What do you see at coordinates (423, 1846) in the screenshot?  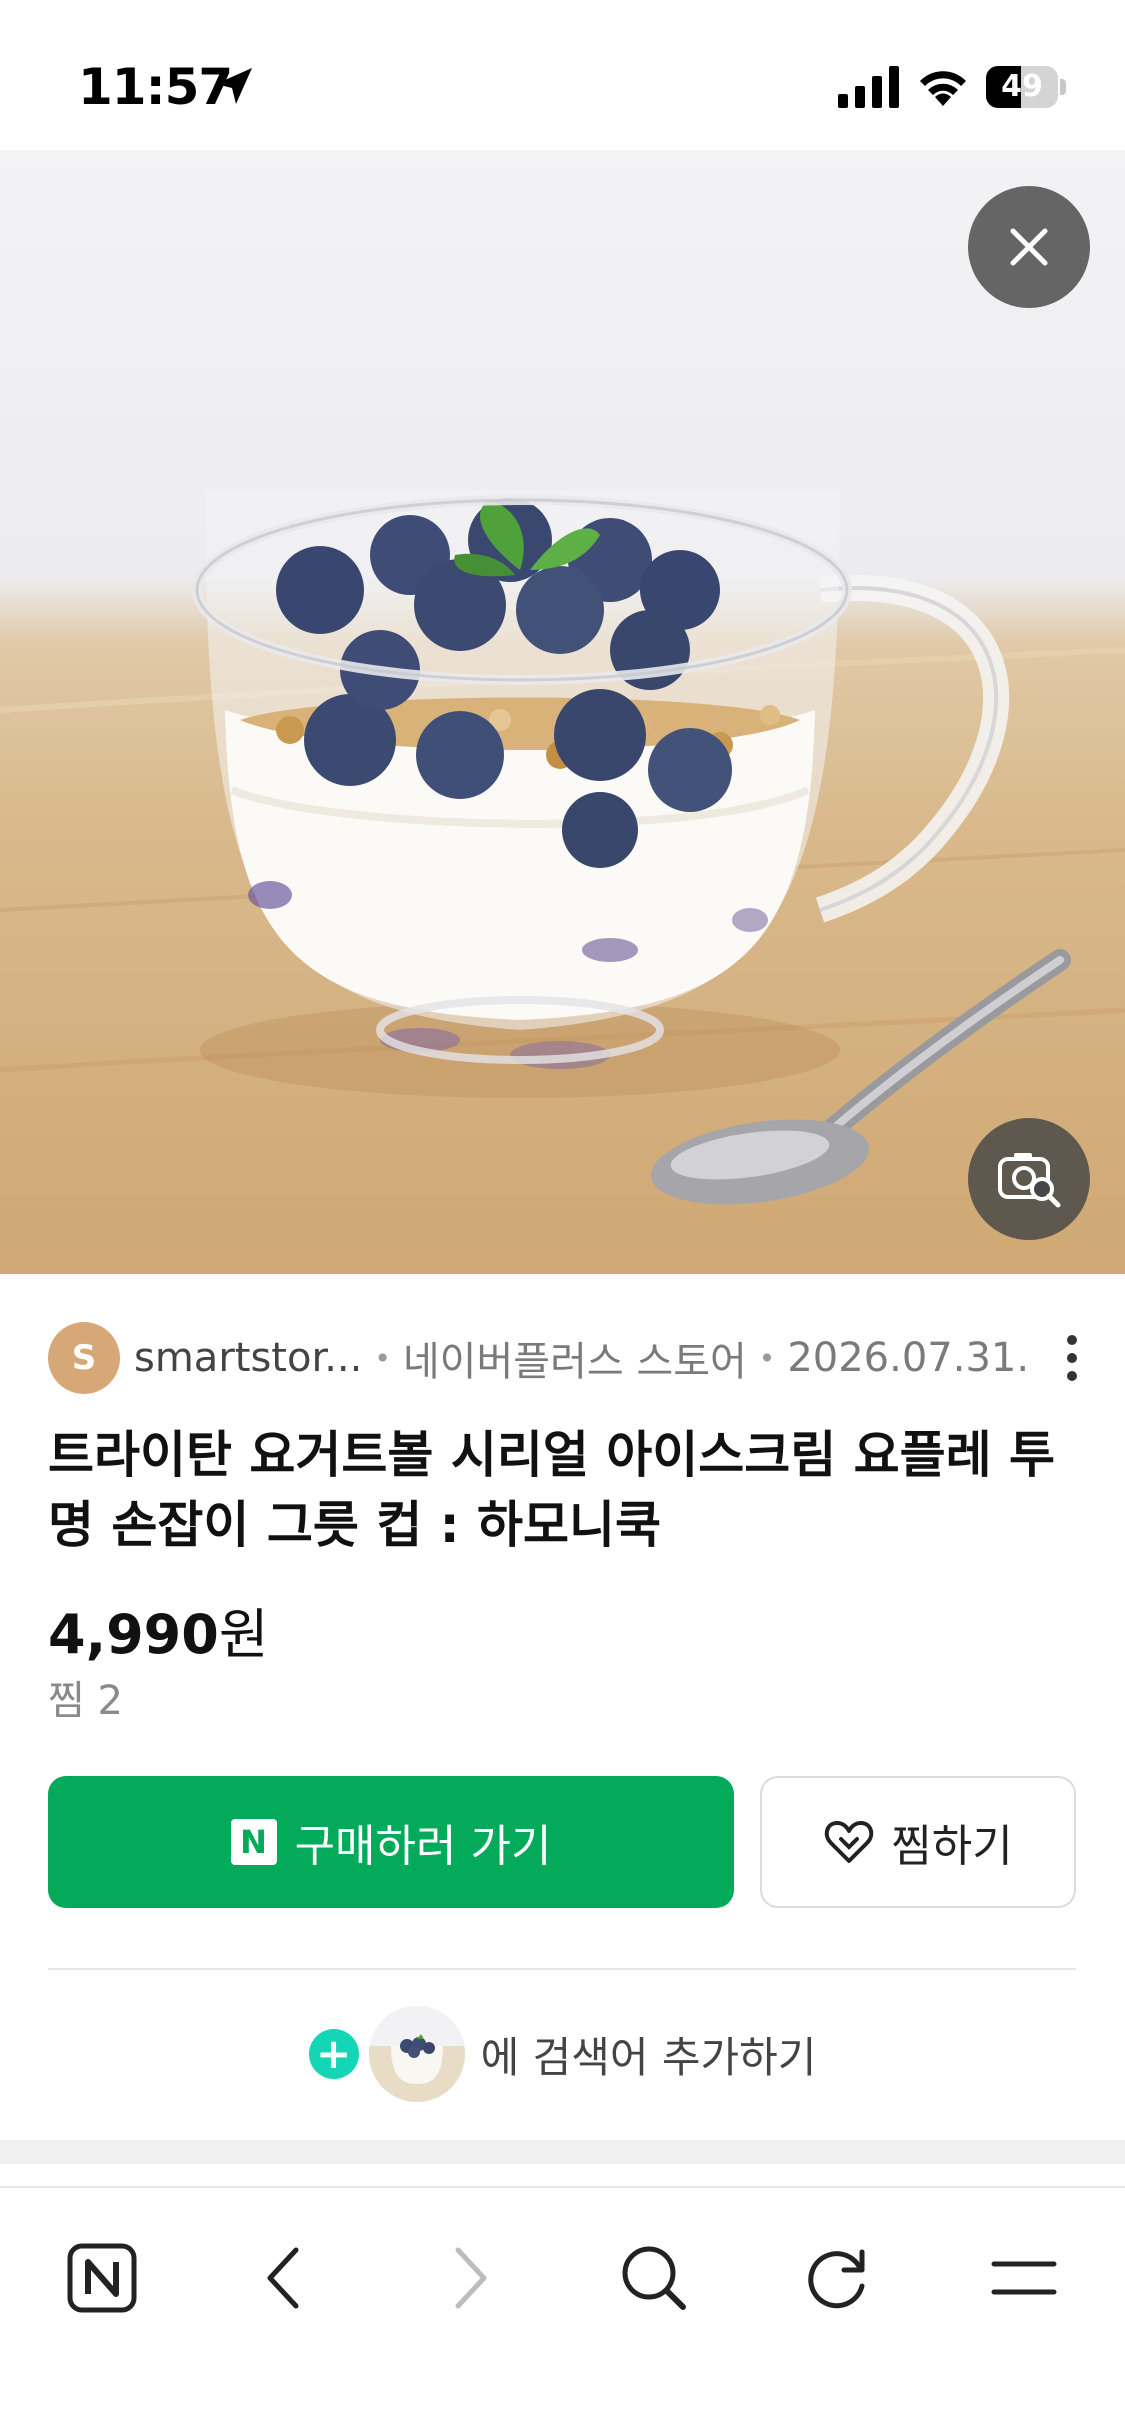 I see `buy-button-label: 구매하러 가기` at bounding box center [423, 1846].